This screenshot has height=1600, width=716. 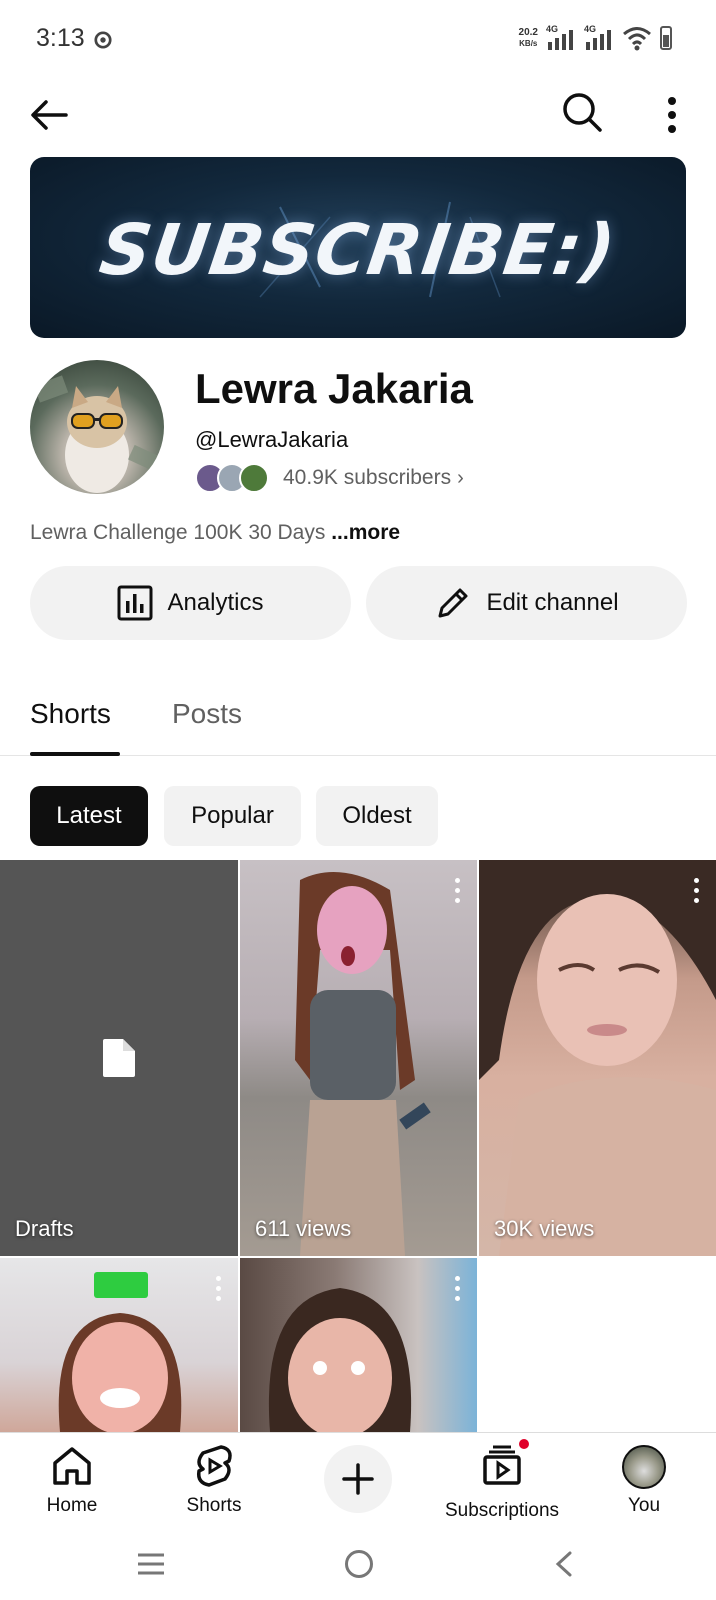 What do you see at coordinates (49, 115) in the screenshot?
I see `back-arrow-icon` at bounding box center [49, 115].